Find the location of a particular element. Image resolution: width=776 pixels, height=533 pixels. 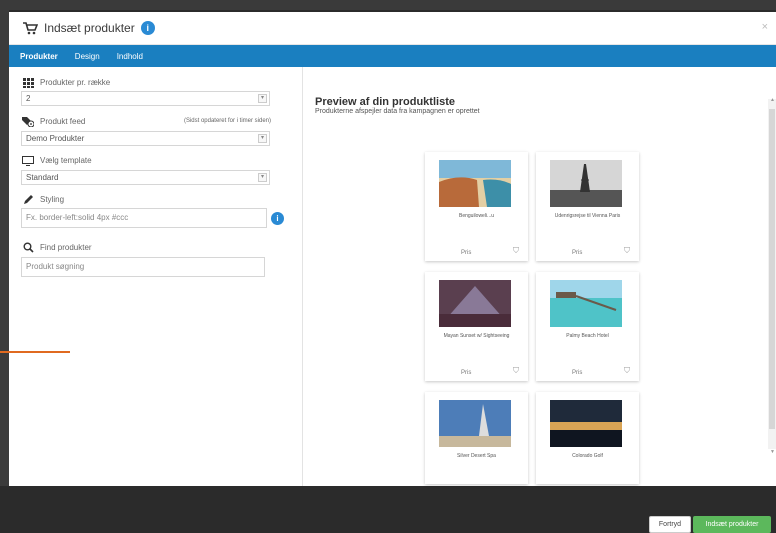

styling-placeholder: Fx. border-left:solid 4px #ccc is located at coordinates (77, 217).